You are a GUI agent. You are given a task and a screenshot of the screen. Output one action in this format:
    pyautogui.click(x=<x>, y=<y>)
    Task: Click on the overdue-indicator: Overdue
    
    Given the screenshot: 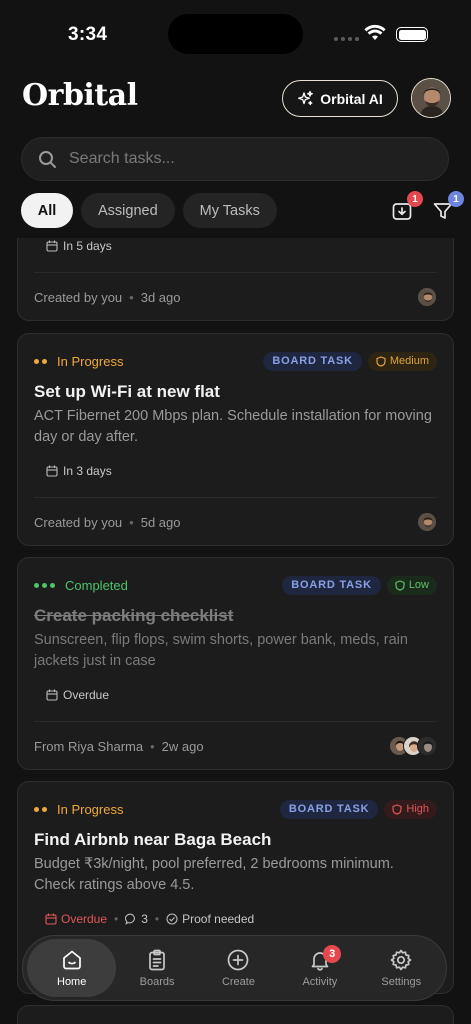 What is the action you would take?
    pyautogui.click(x=76, y=919)
    